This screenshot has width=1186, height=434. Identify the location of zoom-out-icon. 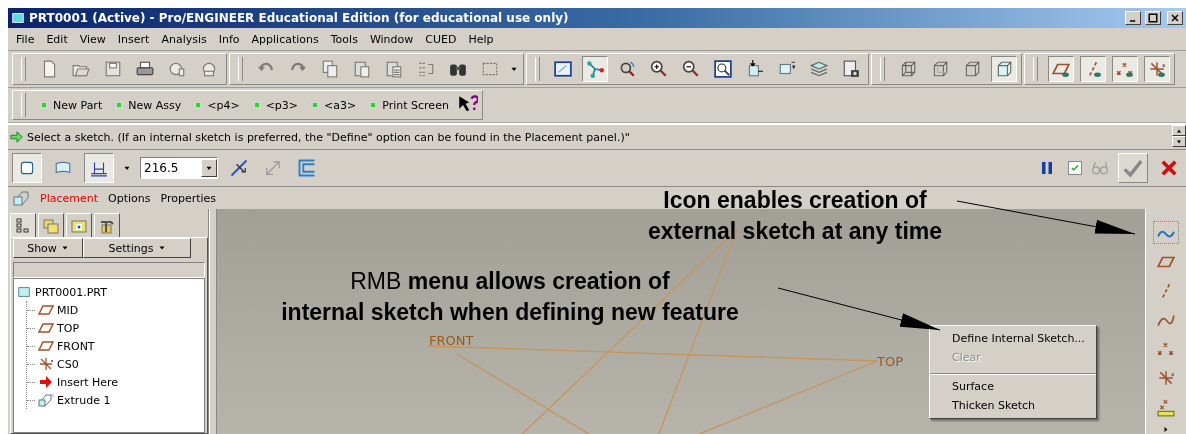
(691, 69).